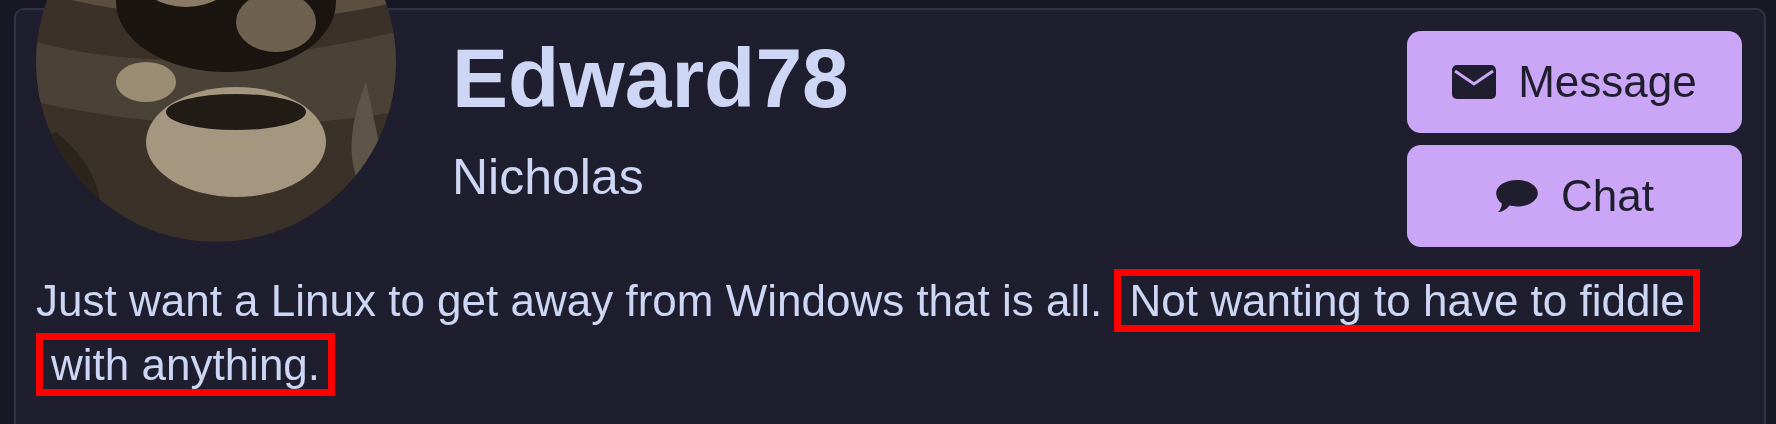 Image resolution: width=1776 pixels, height=424 pixels. What do you see at coordinates (548, 177) in the screenshot?
I see `display-name: Nicholas` at bounding box center [548, 177].